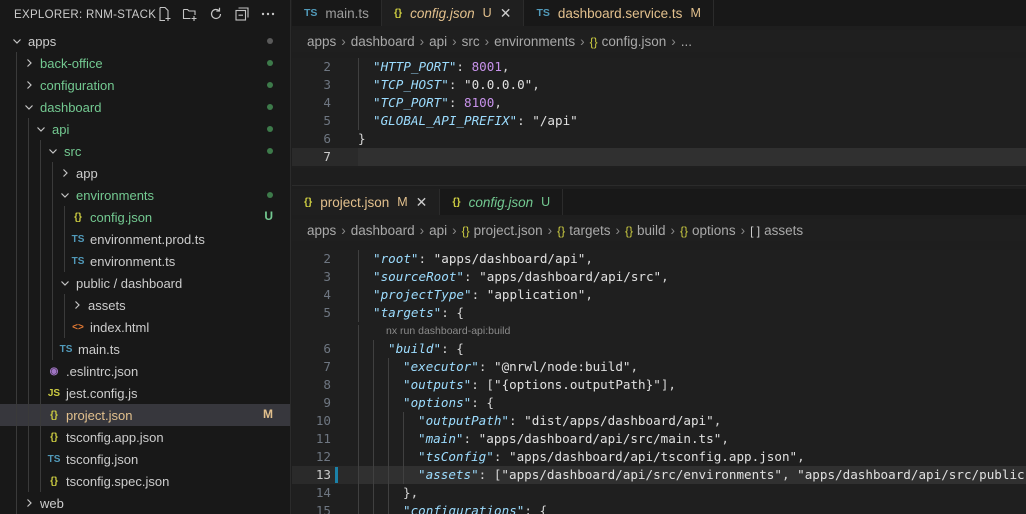 This screenshot has width=1026, height=514. What do you see at coordinates (145, 107) in the screenshot?
I see `tree-folder: dashboard` at bounding box center [145, 107].